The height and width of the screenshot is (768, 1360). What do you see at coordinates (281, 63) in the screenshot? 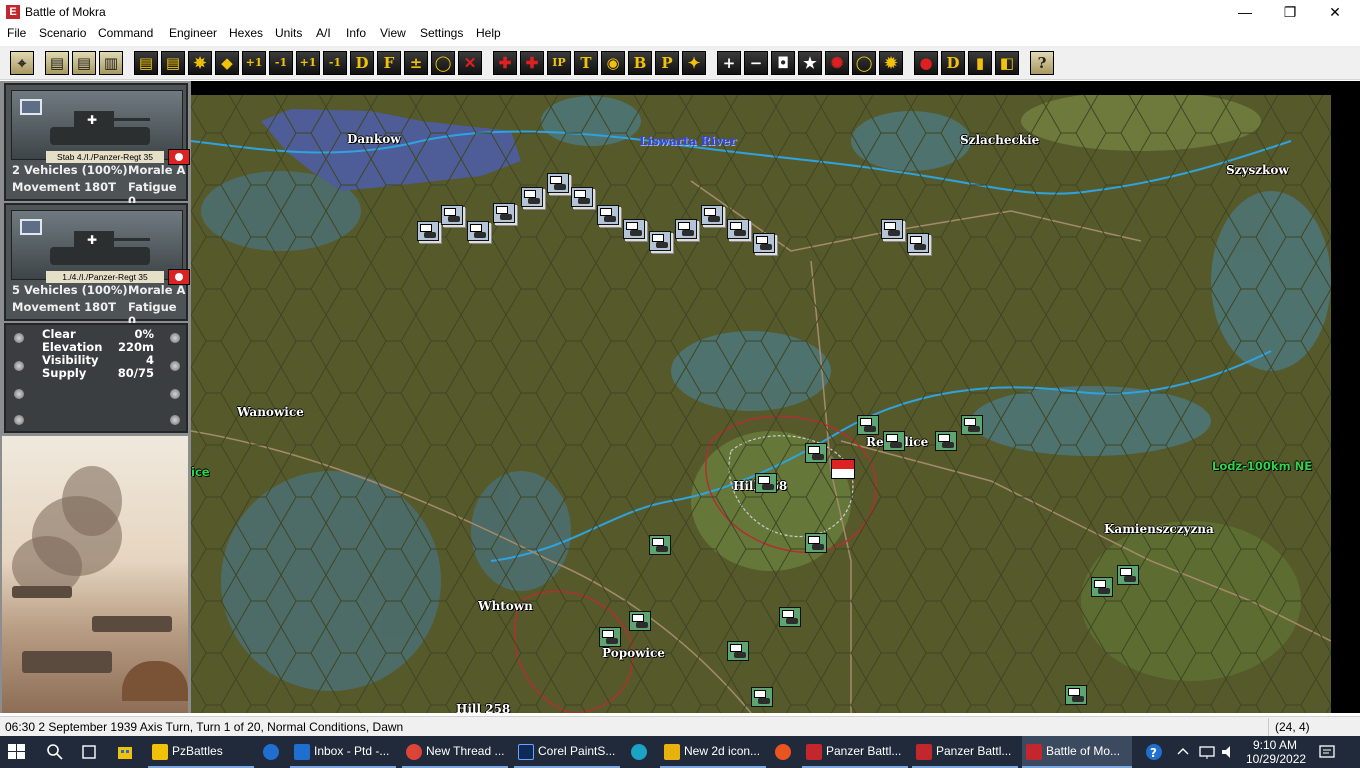
I see `decrease-button: -1` at bounding box center [281, 63].